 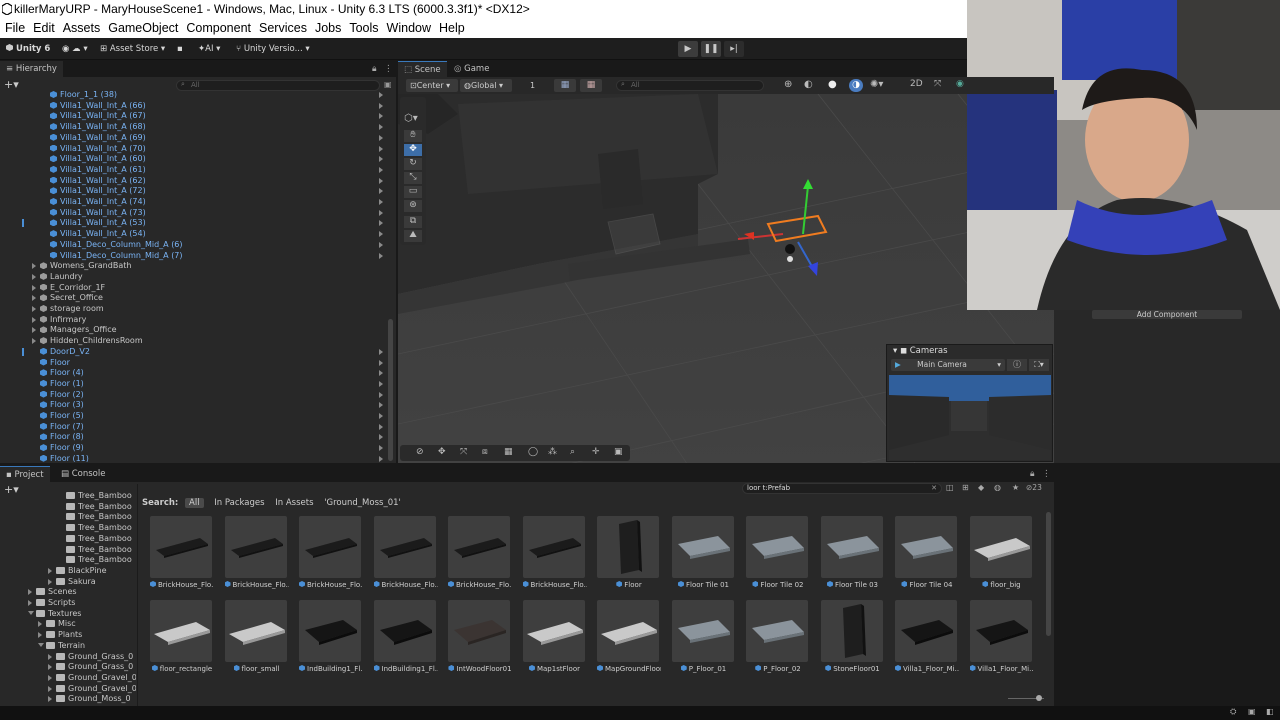 What do you see at coordinates (72, 582) in the screenshot?
I see `folder-item: Sakura` at bounding box center [72, 582].